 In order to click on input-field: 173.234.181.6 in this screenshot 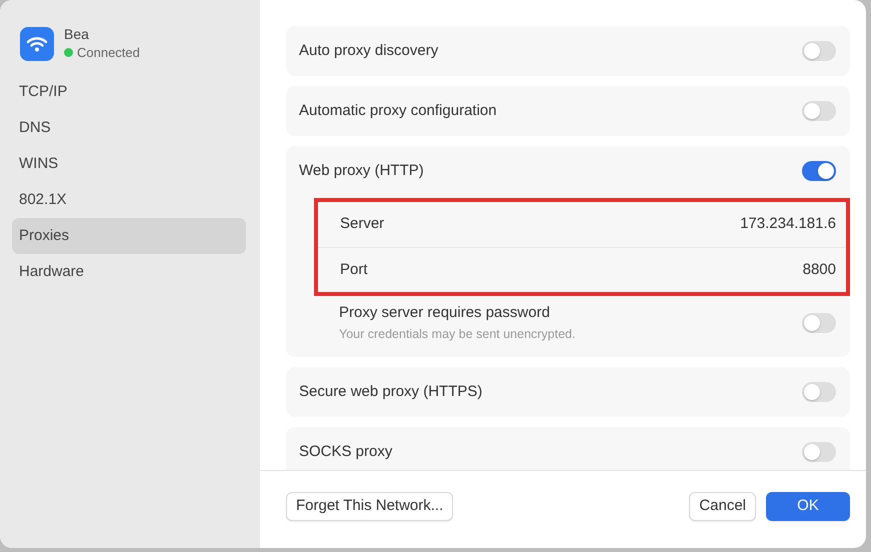, I will do `click(736, 224)`.